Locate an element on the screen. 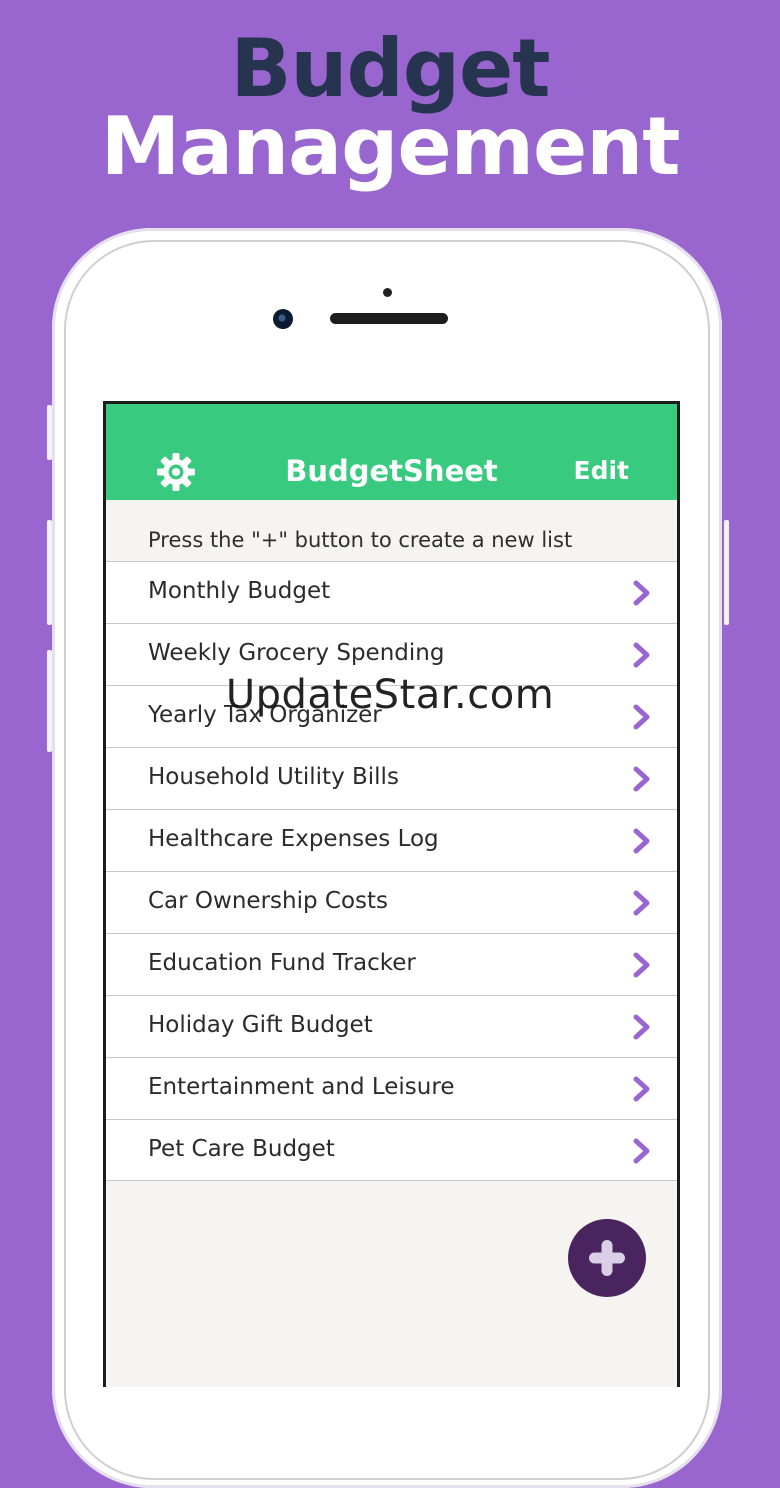 The width and height of the screenshot is (780, 1488). add-list-button is located at coordinates (607, 1258).